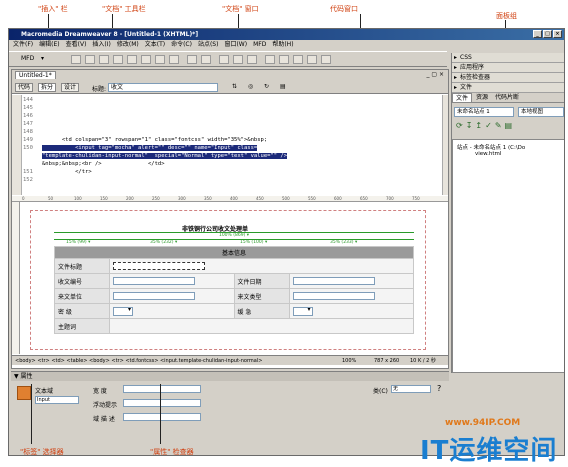  Describe the element at coordinates (266, 86) in the screenshot. I see `refresh-icon: ↻` at that location.